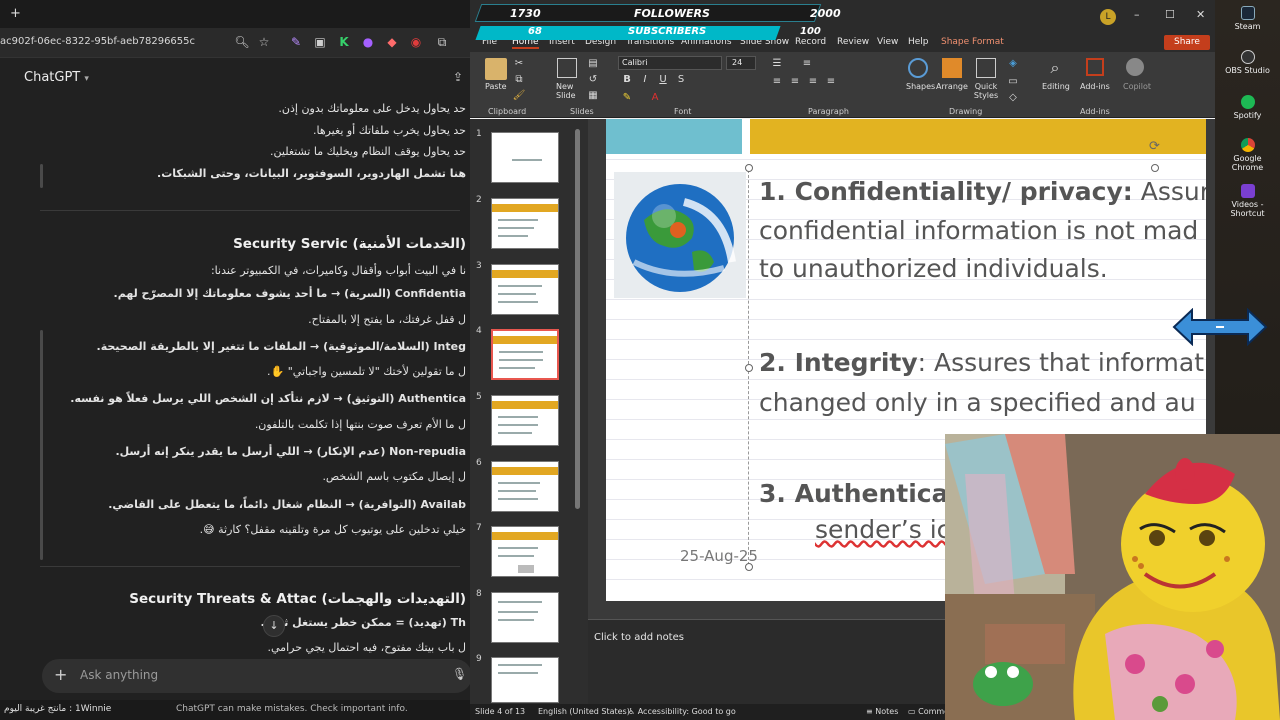  I want to click on addins-label: Add-ins, so click(1095, 86).